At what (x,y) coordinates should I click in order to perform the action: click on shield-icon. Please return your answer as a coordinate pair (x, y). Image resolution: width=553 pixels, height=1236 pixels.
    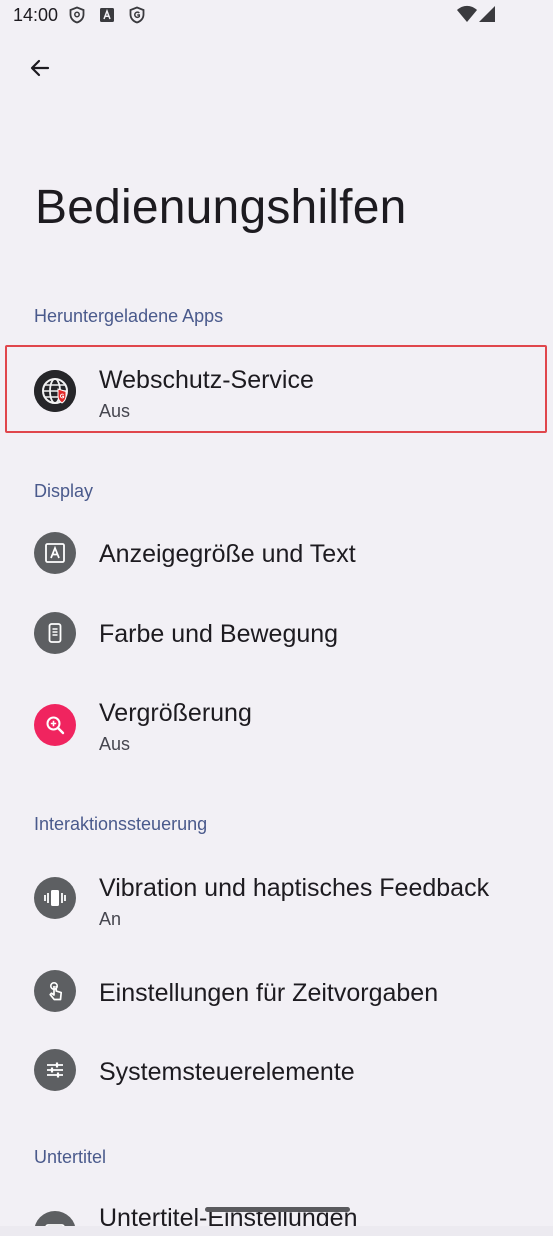
    Looking at the image, I should click on (77, 15).